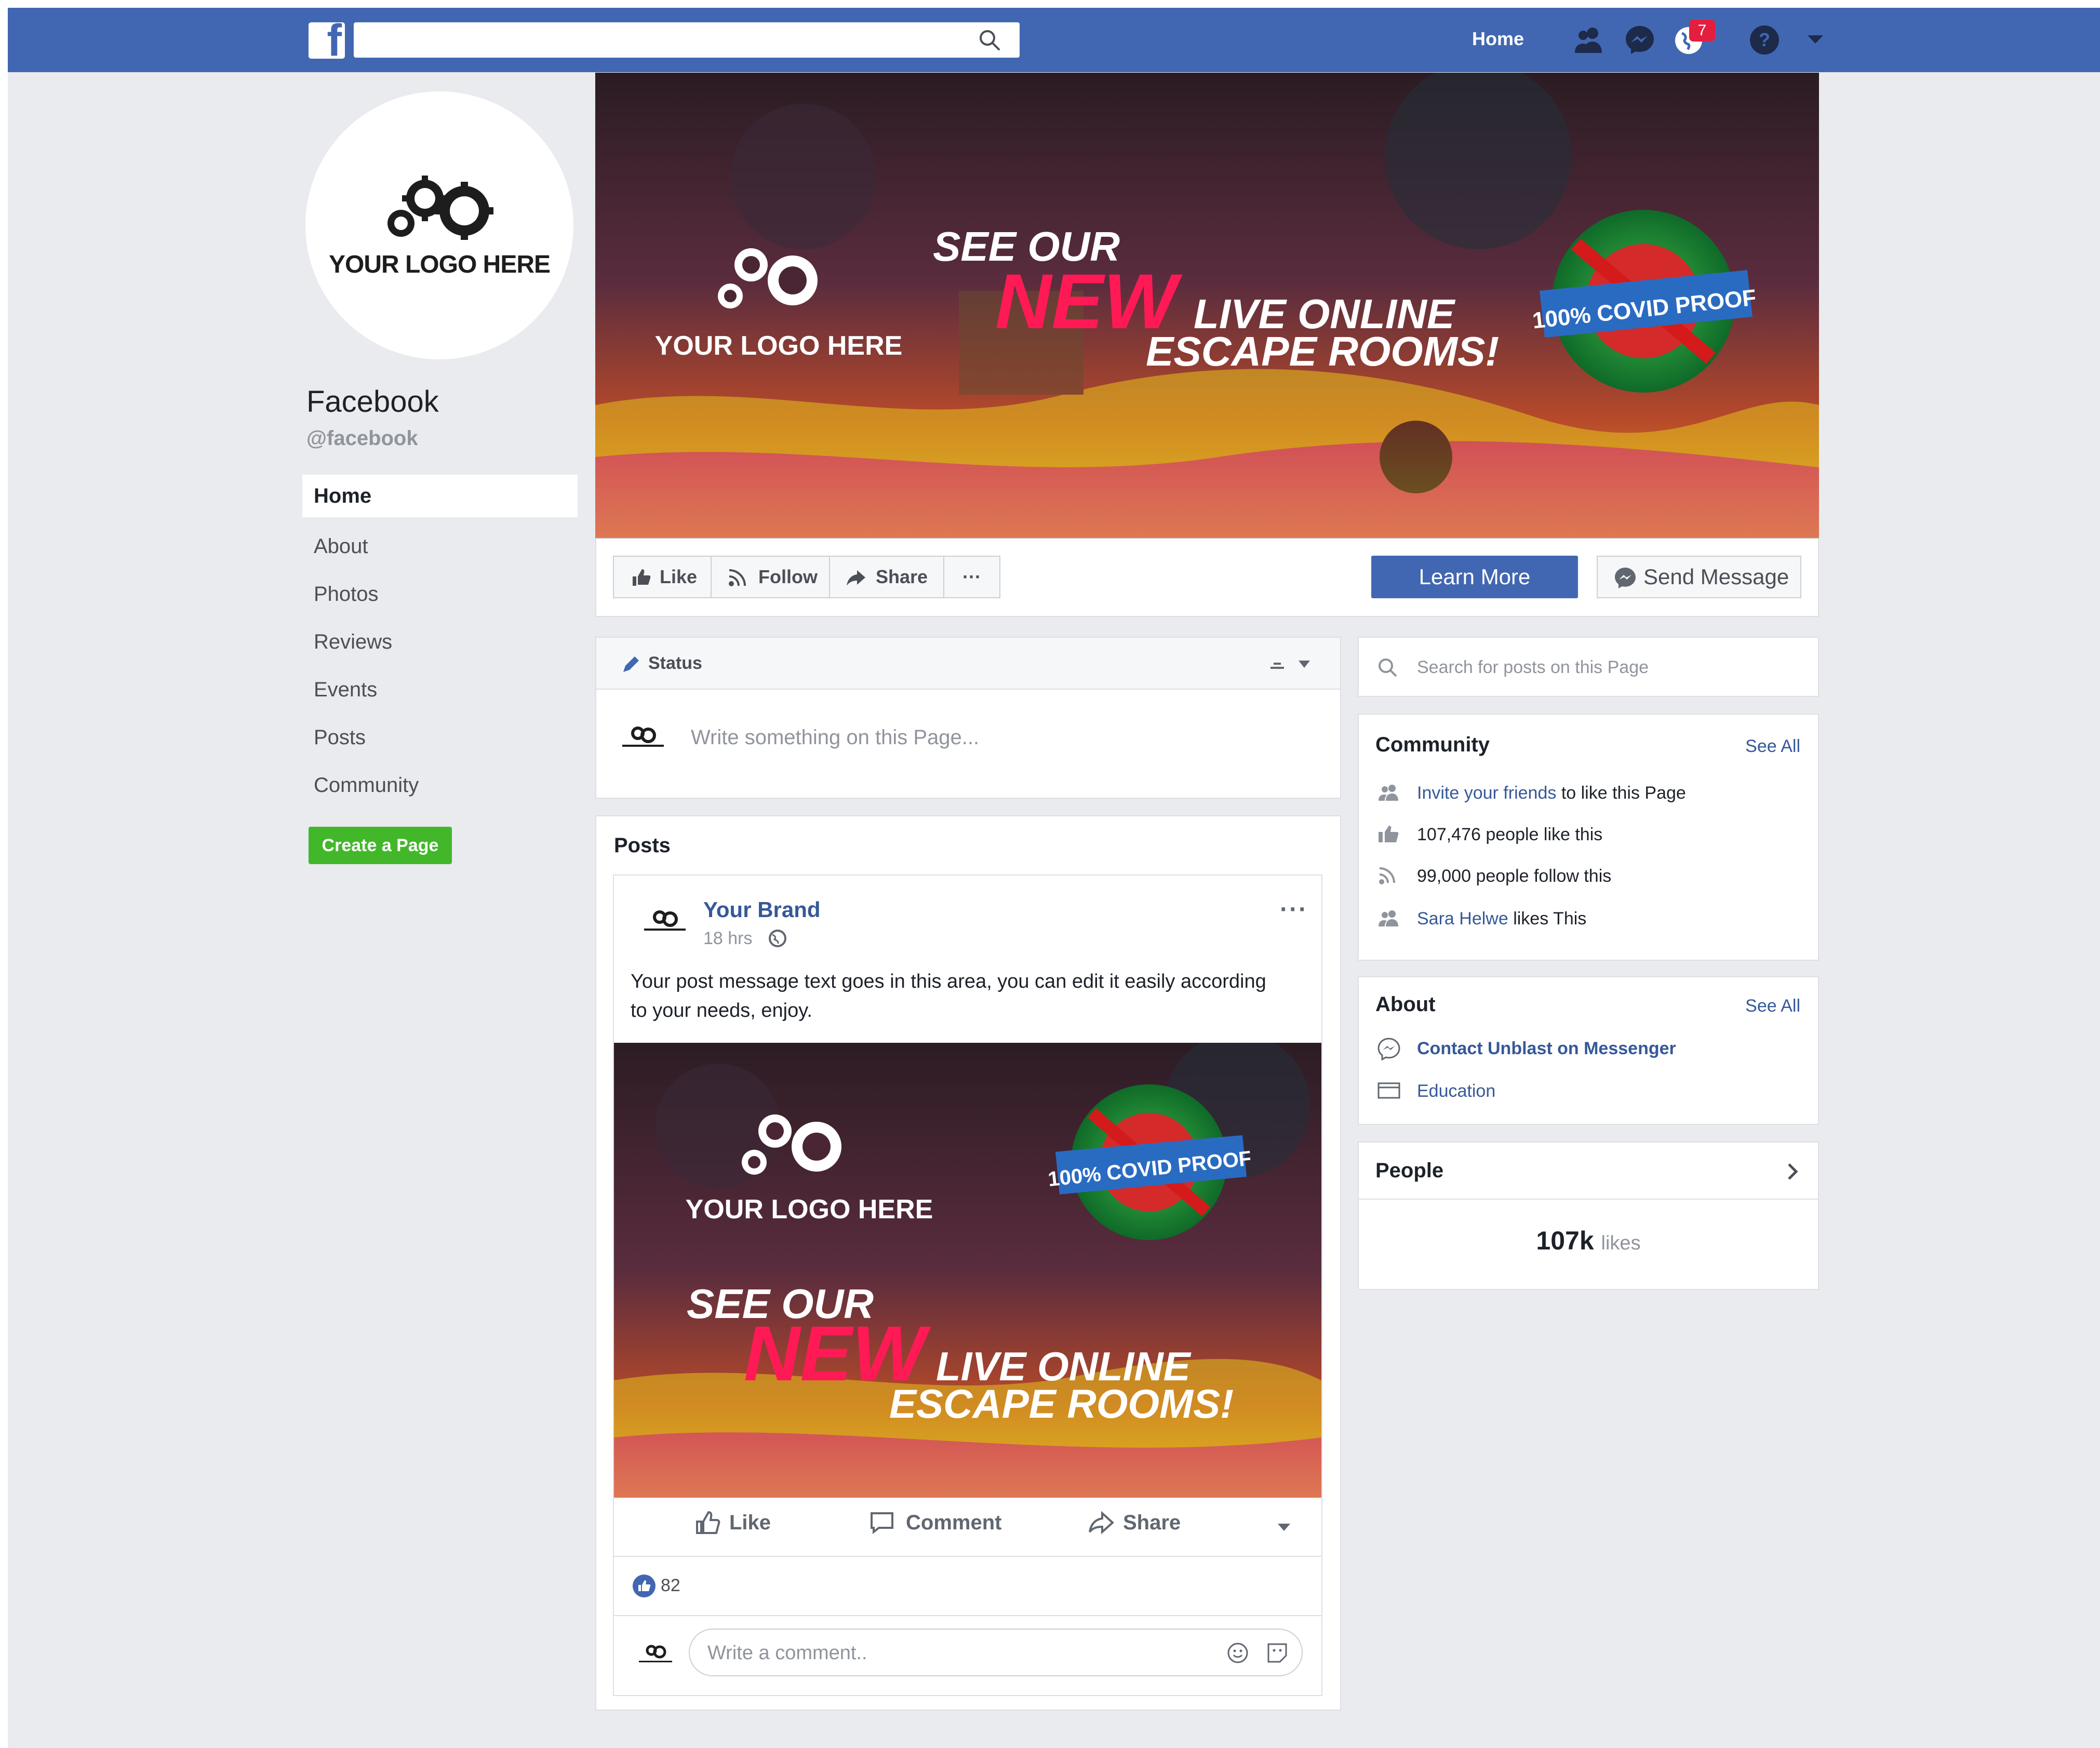  I want to click on post-author-avatar, so click(665, 921).